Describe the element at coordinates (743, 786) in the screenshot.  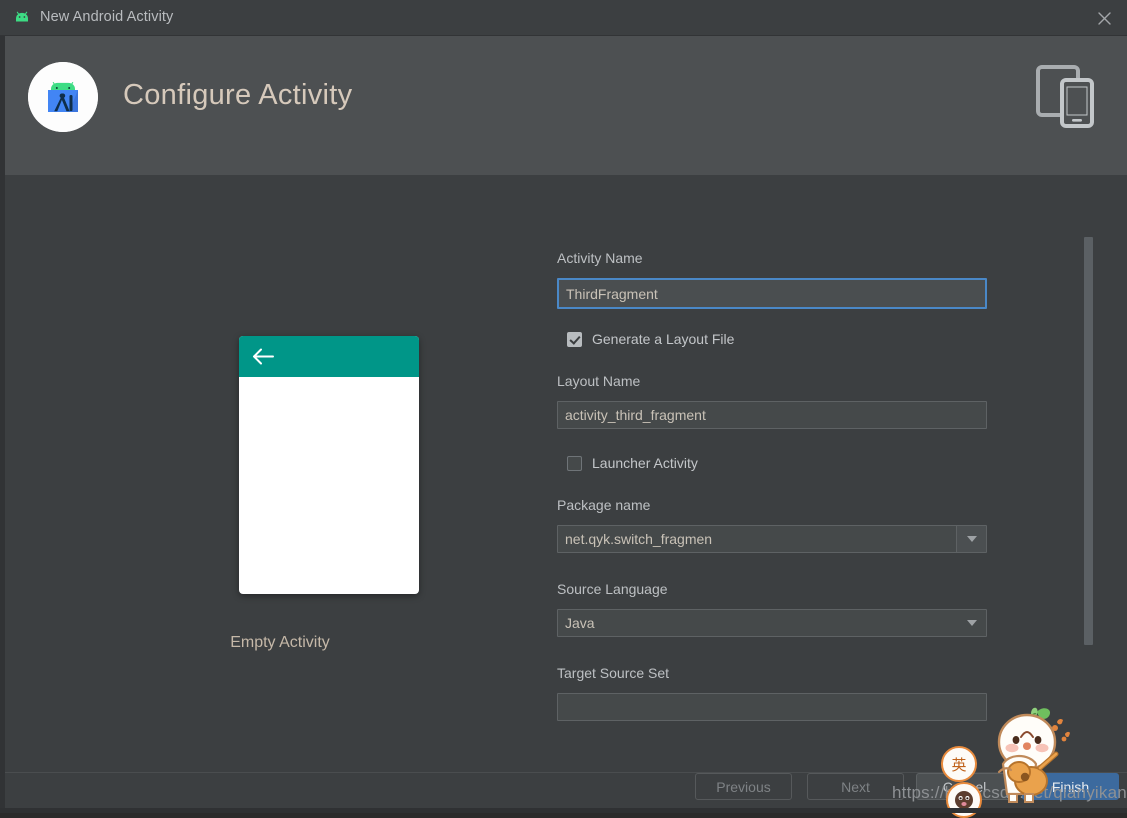
I see `previous-button: Previous` at that location.